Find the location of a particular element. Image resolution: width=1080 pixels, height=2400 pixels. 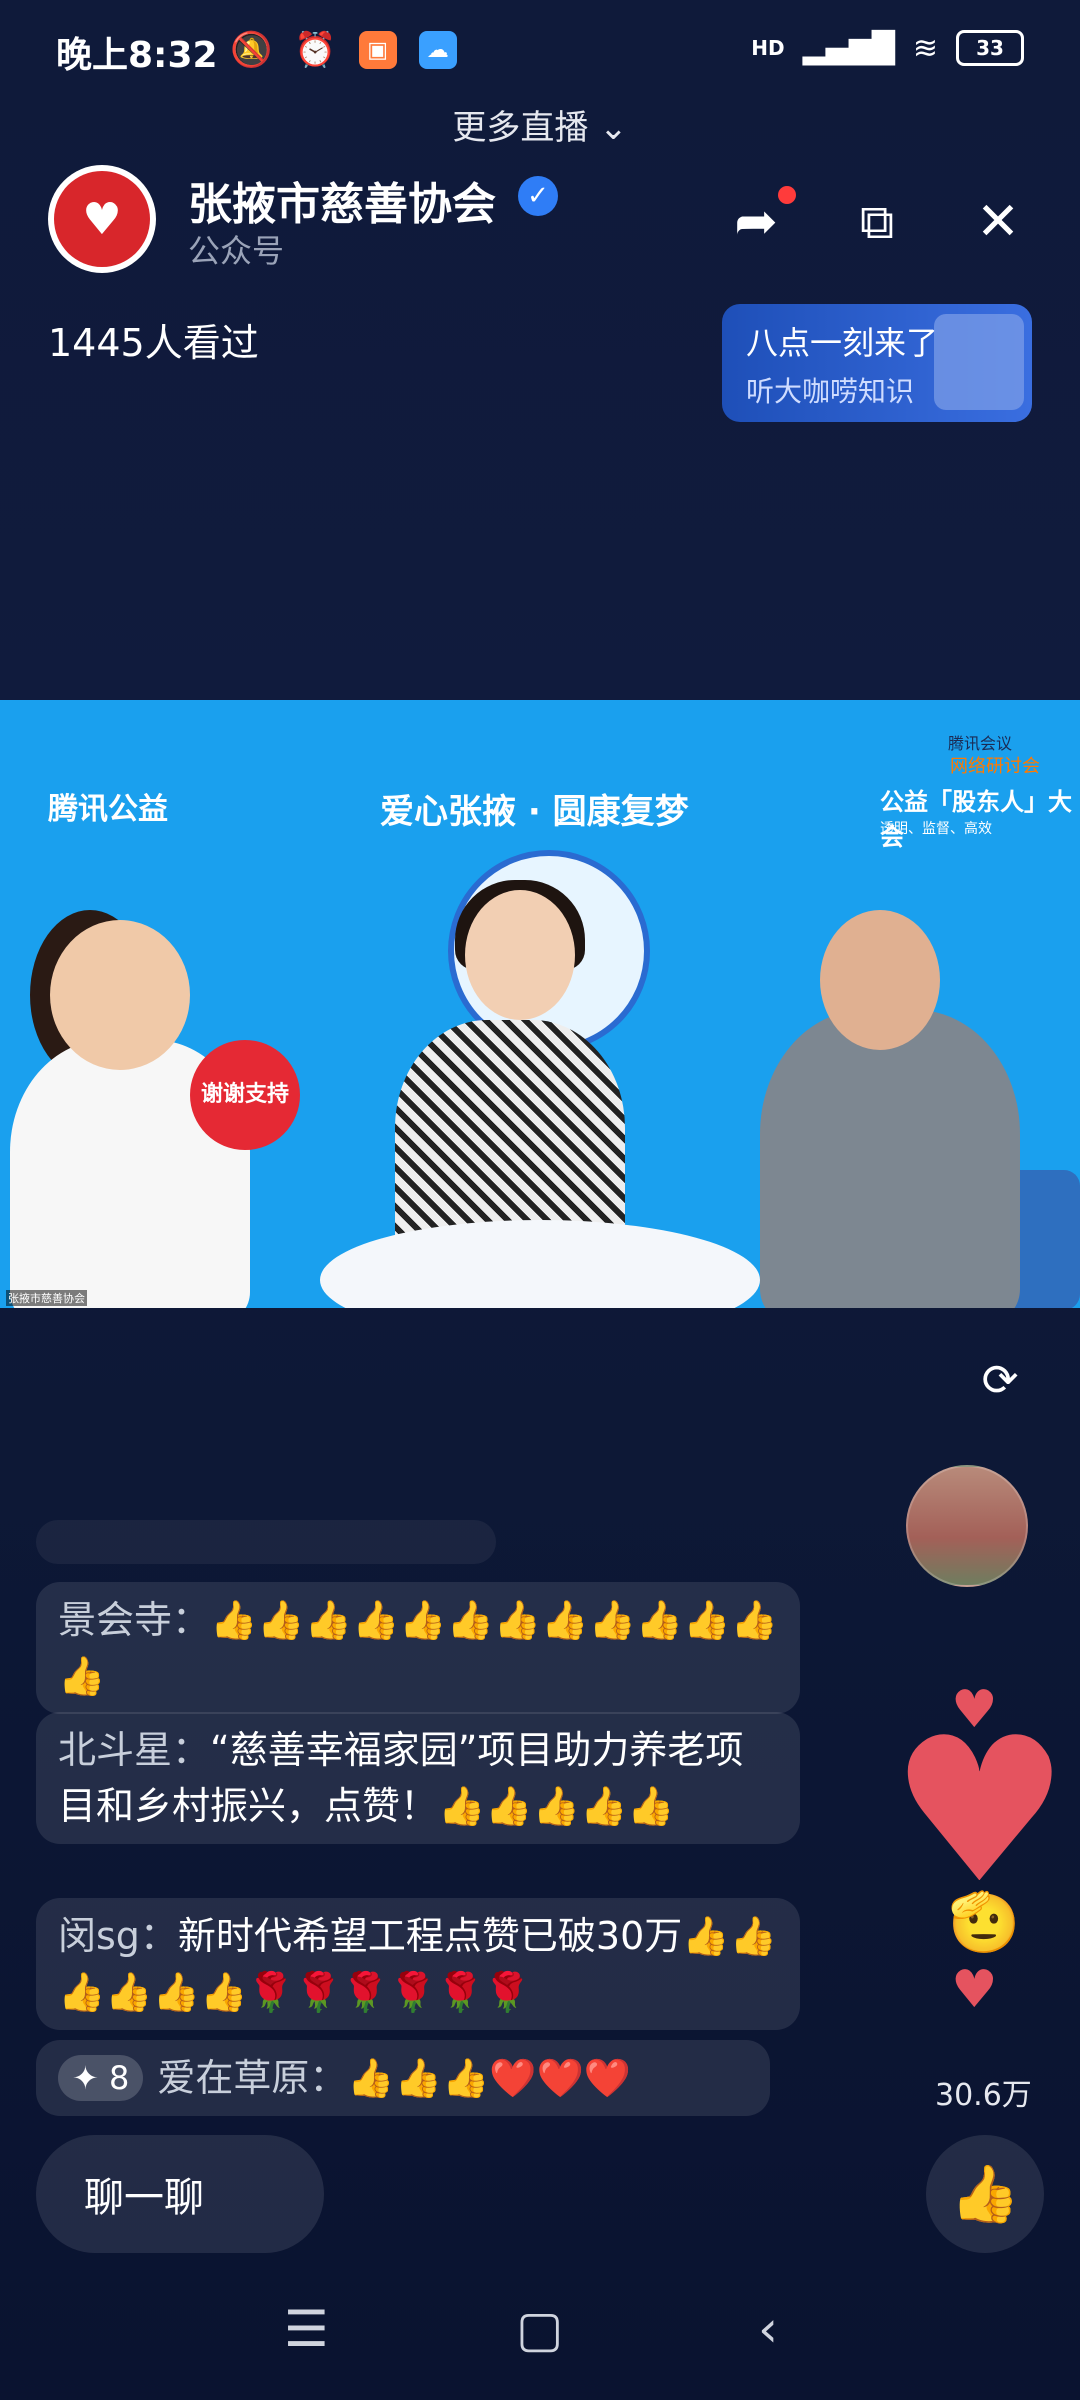

picture-in-picture-icon: ⧉ is located at coordinates (877, 221).